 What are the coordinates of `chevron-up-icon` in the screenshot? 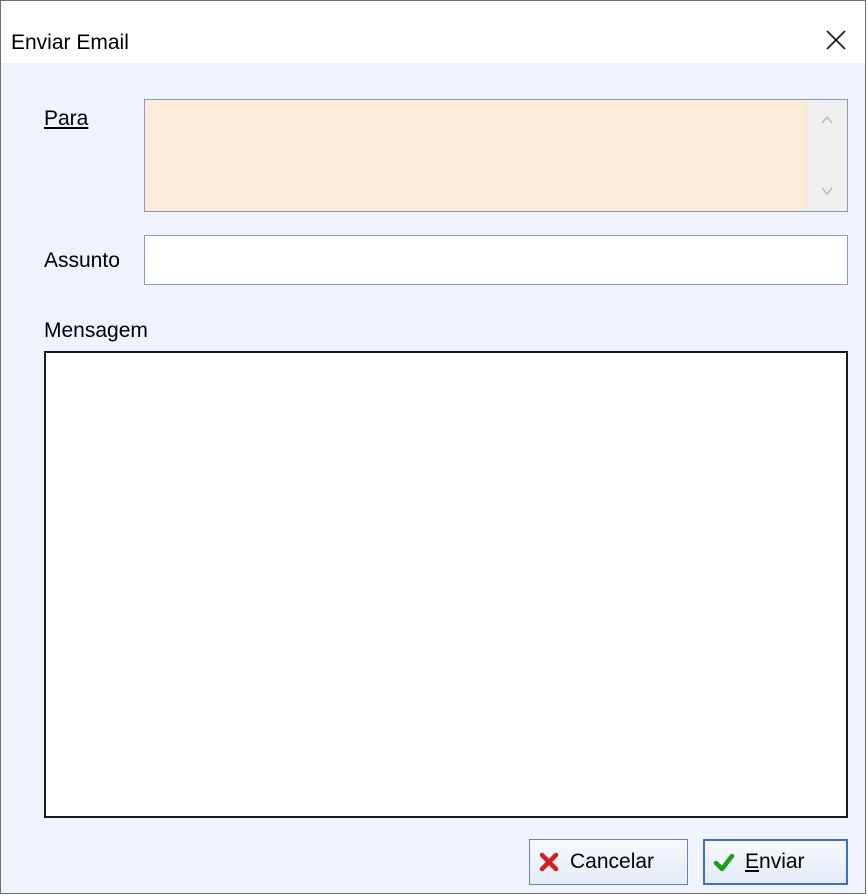 It's located at (827, 119).